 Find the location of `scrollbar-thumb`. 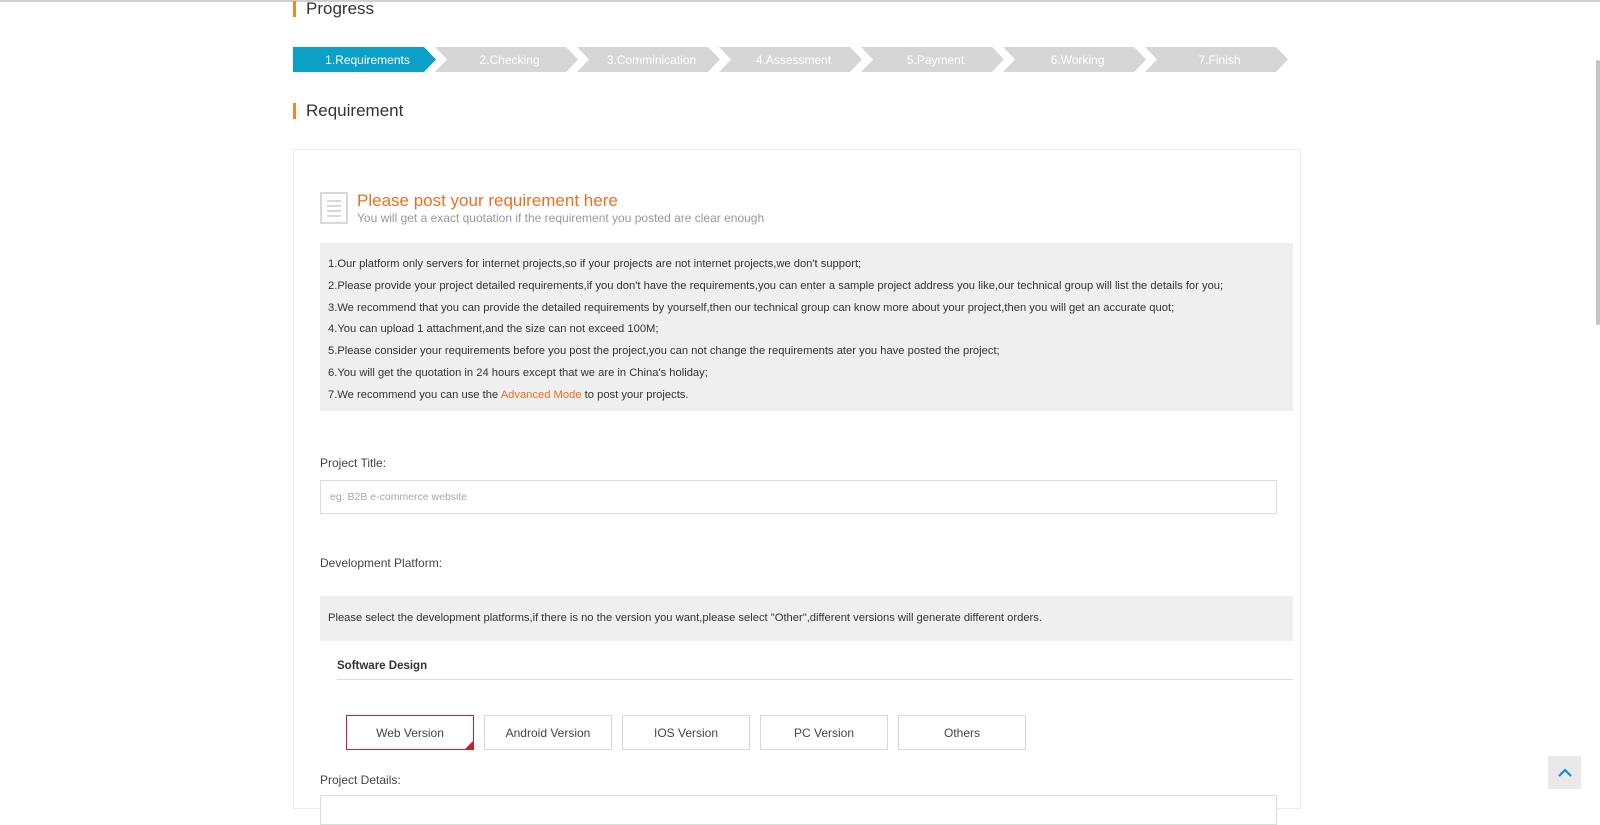

scrollbar-thumb is located at coordinates (1598, 192).